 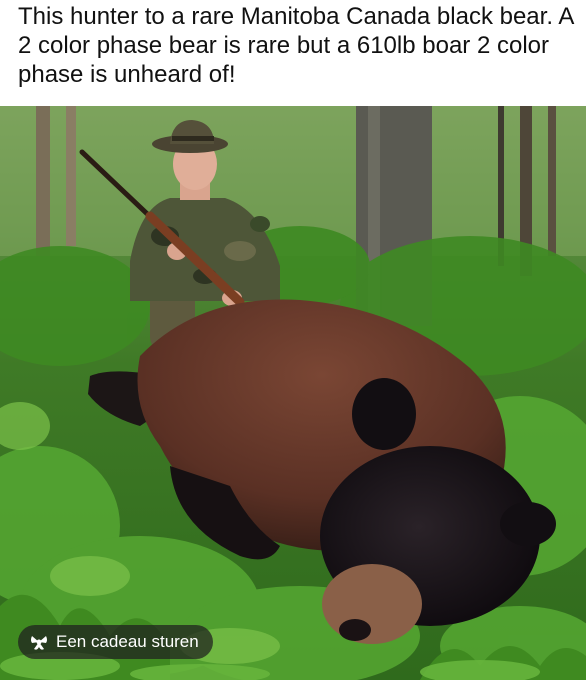 What do you see at coordinates (39, 642) in the screenshot?
I see `gift-bow-icon` at bounding box center [39, 642].